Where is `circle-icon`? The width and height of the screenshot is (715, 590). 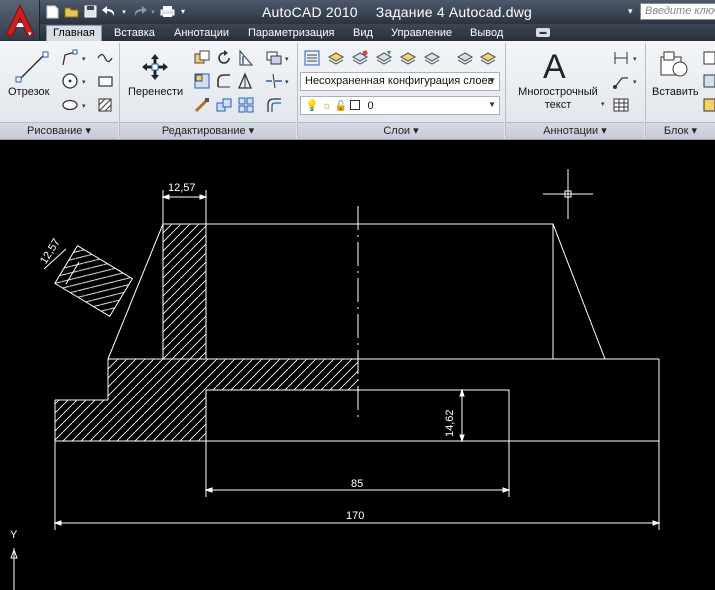
circle-icon is located at coordinates (70, 81).